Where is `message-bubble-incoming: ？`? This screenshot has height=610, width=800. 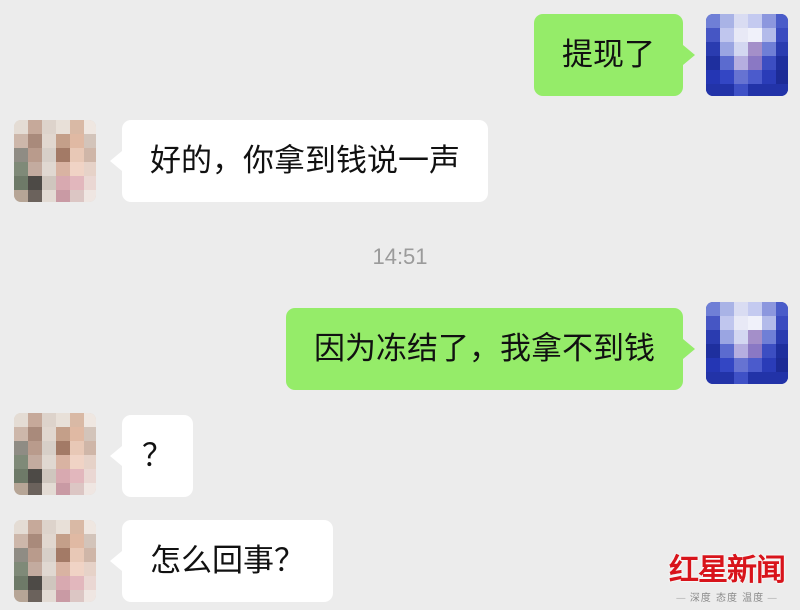 message-bubble-incoming: ？ is located at coordinates (151, 456).